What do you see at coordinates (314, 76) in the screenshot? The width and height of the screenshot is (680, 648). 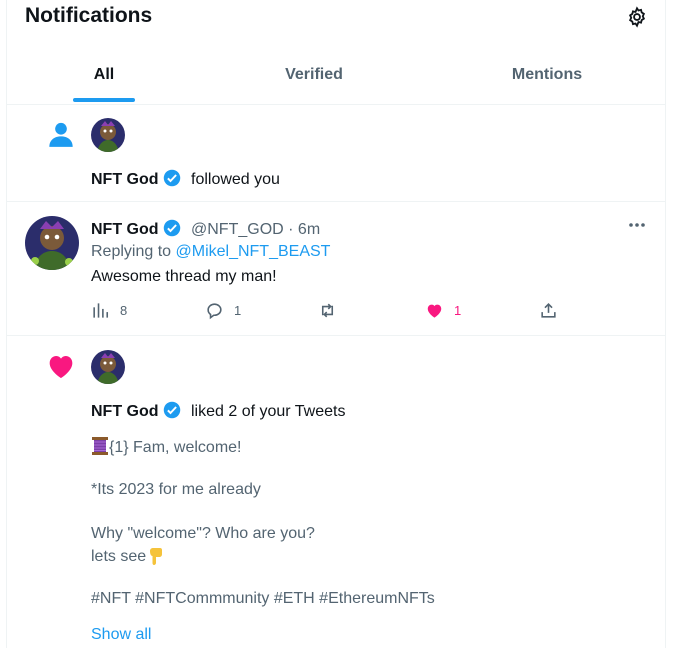 I see `tab-verified: Verified` at bounding box center [314, 76].